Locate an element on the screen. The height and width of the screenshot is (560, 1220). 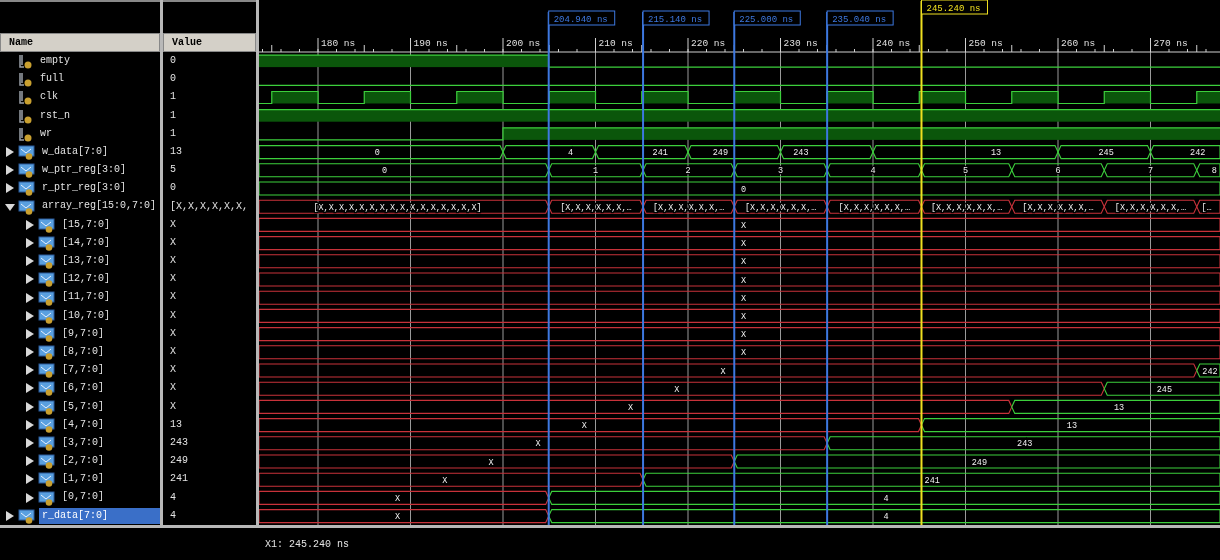
time-tick-label: 250 ns is located at coordinates (985, 43).